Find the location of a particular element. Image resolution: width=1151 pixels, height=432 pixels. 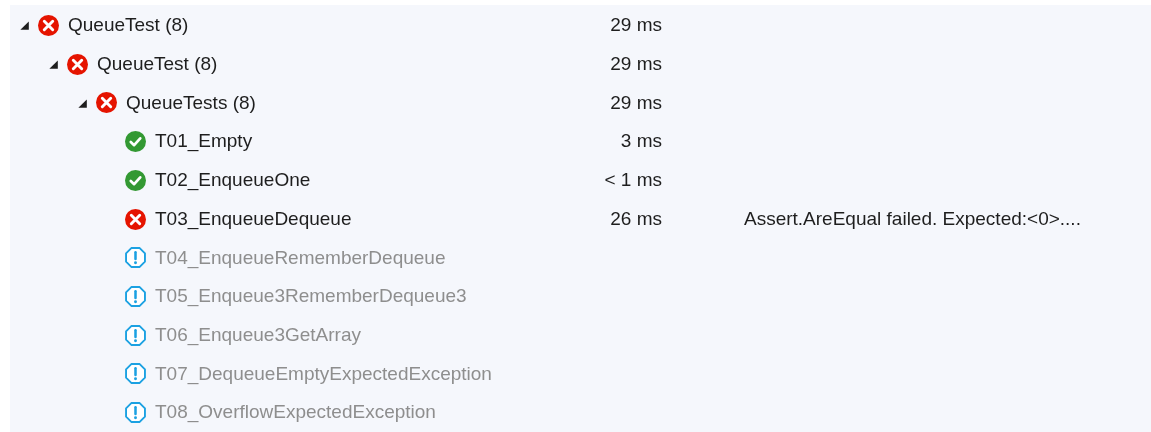

test-name: T03_EnqueueDequeue is located at coordinates (253, 219).